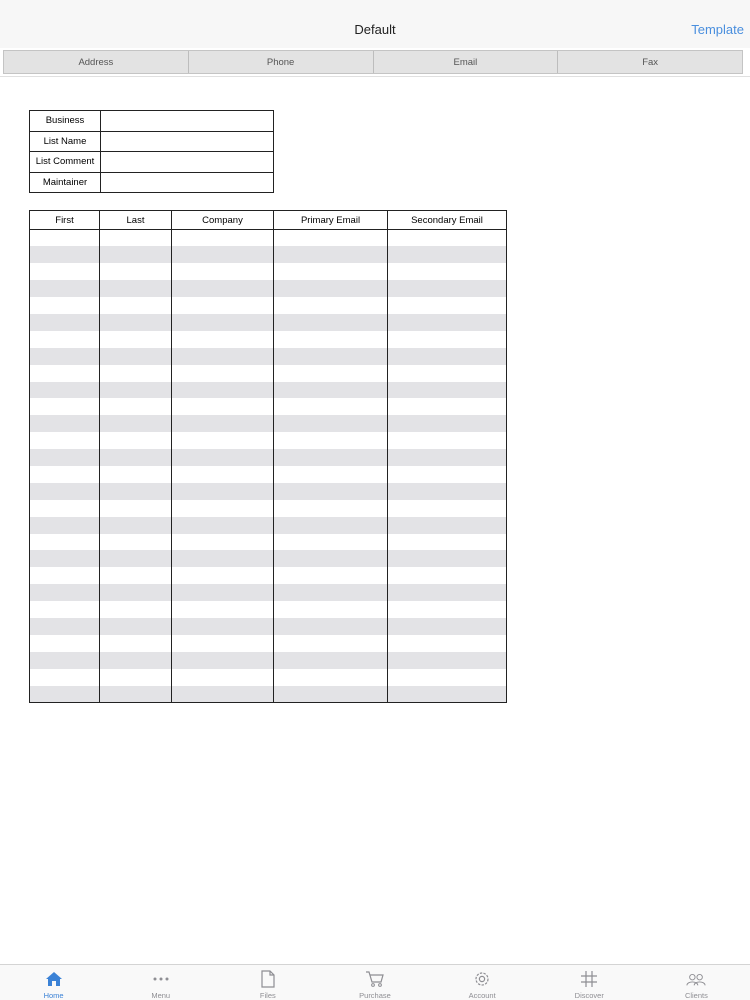  I want to click on segment-phone: Phone, so click(280, 62).